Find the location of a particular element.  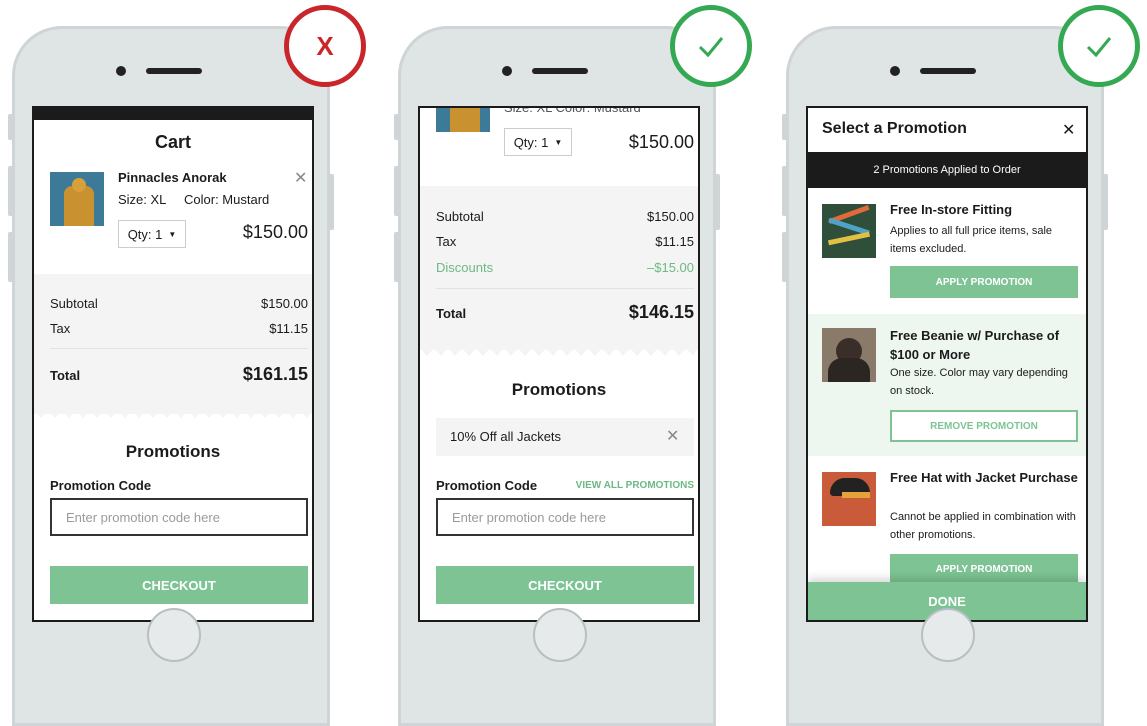

remove-promo-icon: ✕ is located at coordinates (672, 436).